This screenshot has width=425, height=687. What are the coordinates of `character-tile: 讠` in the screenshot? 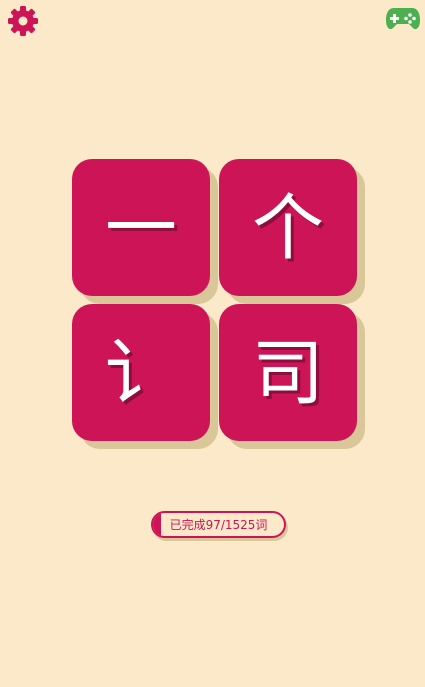 It's located at (141, 372).